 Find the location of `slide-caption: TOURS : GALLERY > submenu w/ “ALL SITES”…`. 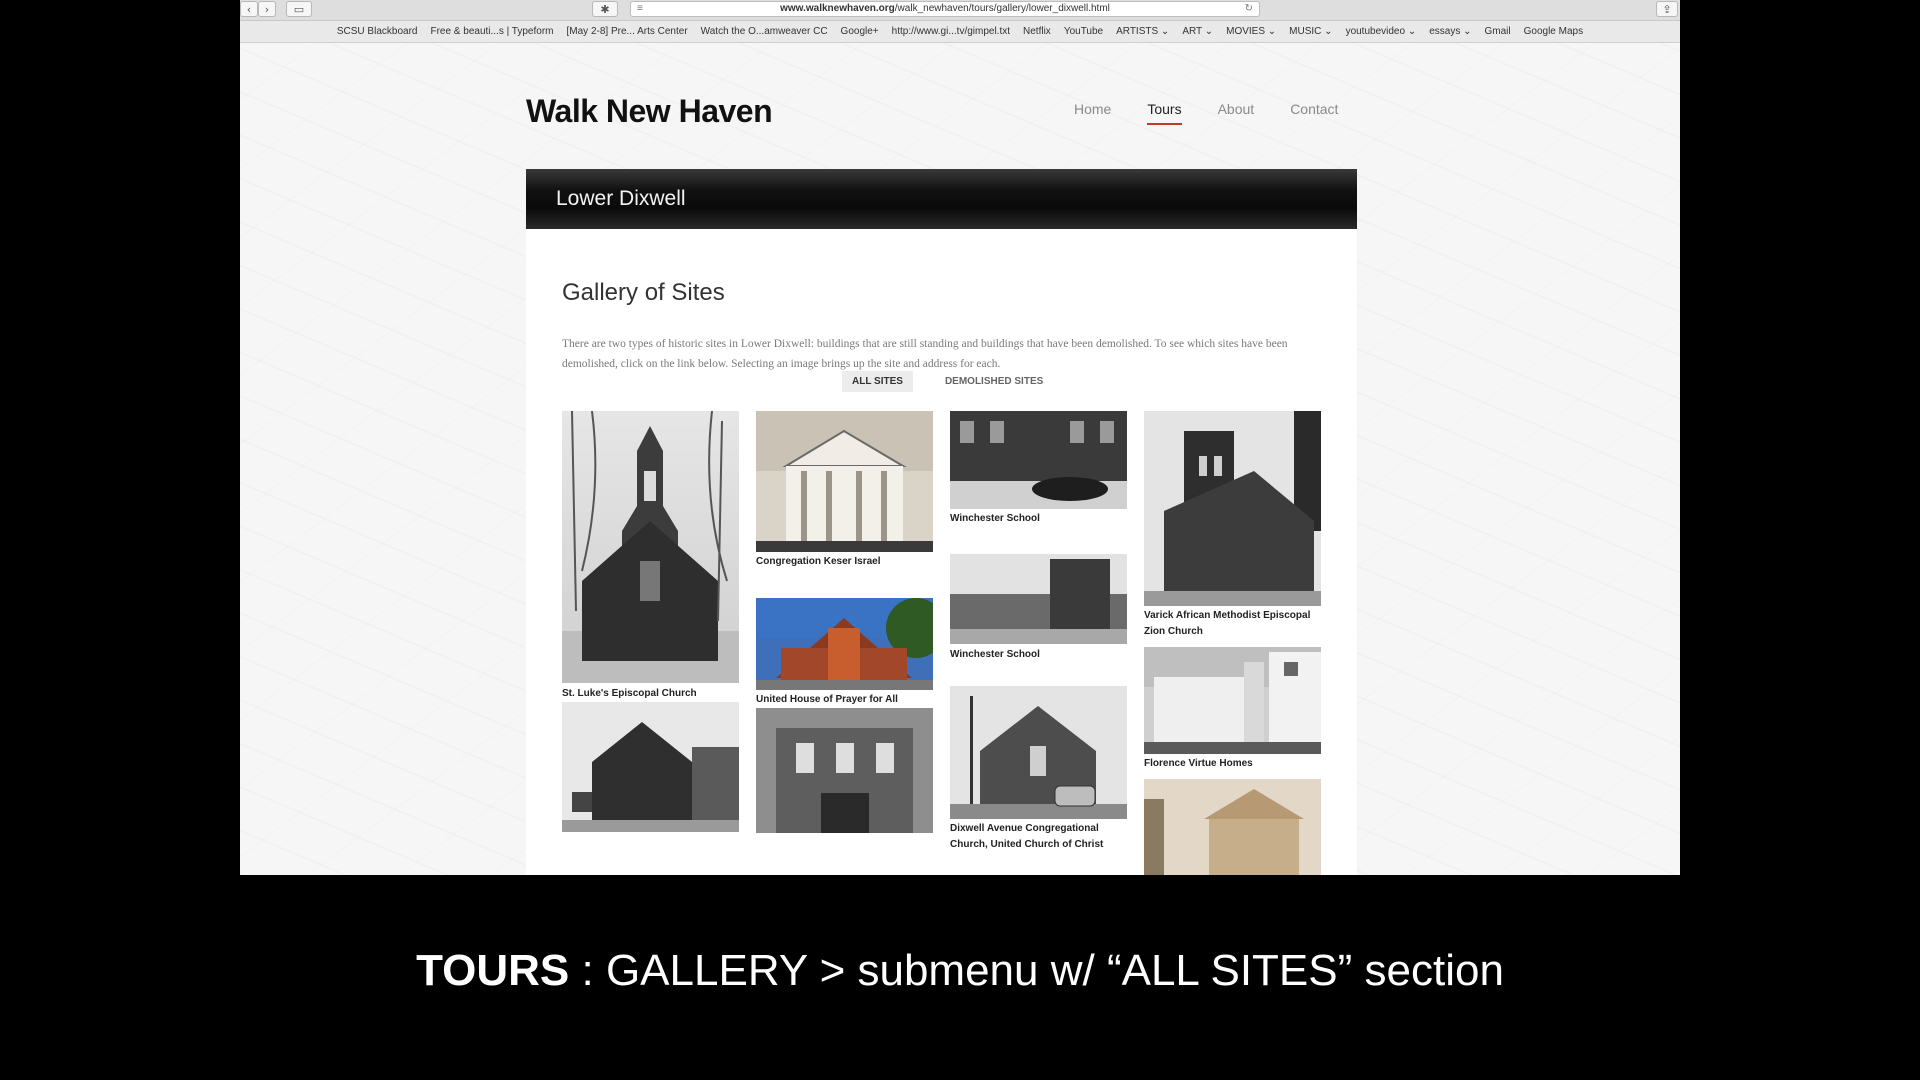

slide-caption: TOURS : GALLERY > submenu w/ “ALL SITES”… is located at coordinates (960, 970).